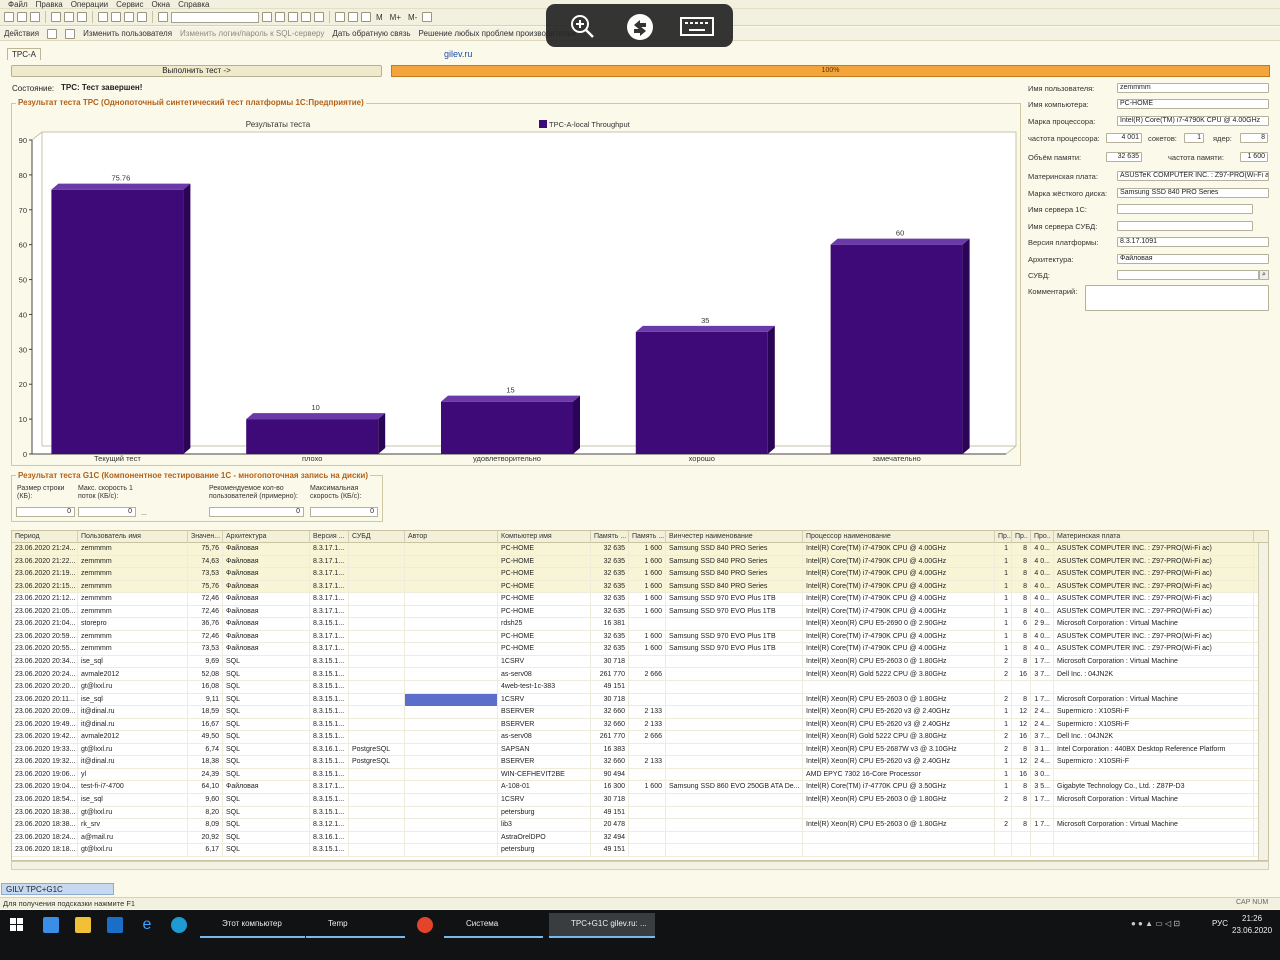  What do you see at coordinates (16, 924) in the screenshot?
I see `windows-start-icon` at bounding box center [16, 924].